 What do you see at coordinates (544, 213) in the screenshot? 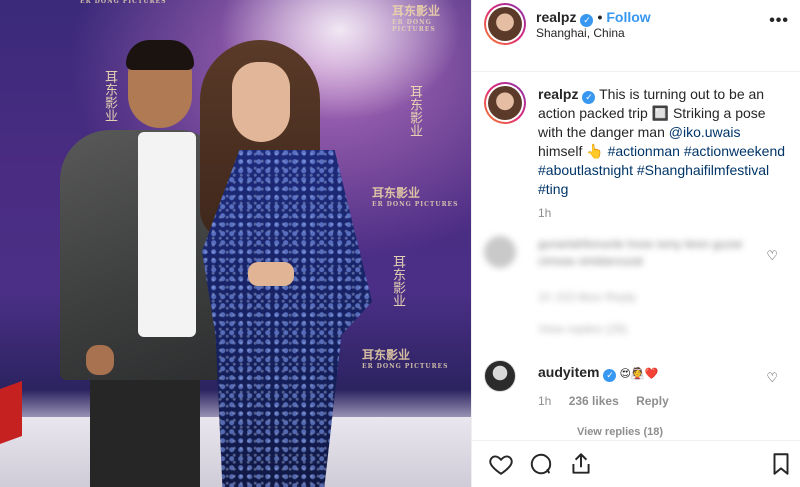
I see `caption-timestamp: 1h` at bounding box center [544, 213].